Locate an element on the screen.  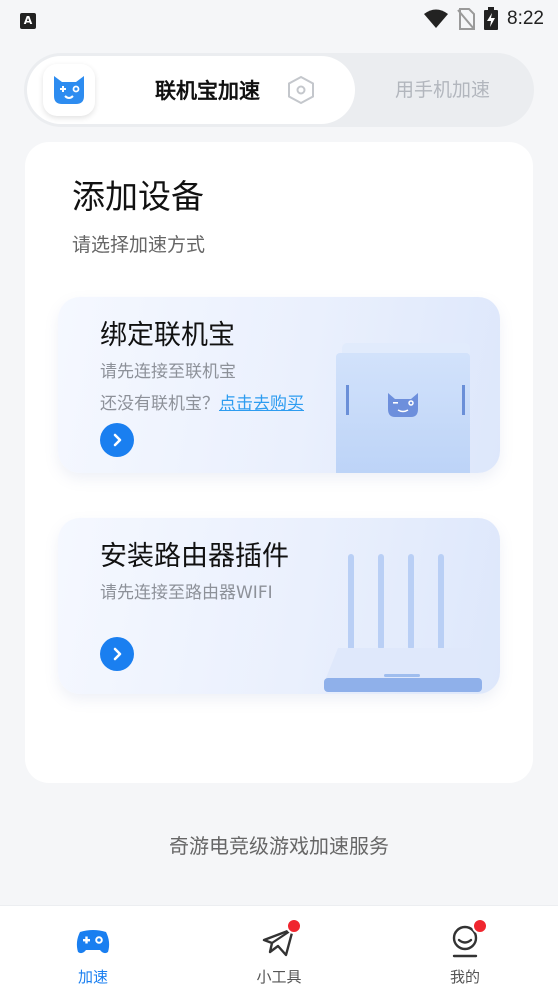
bind-box-go-button is located at coordinates (117, 440).